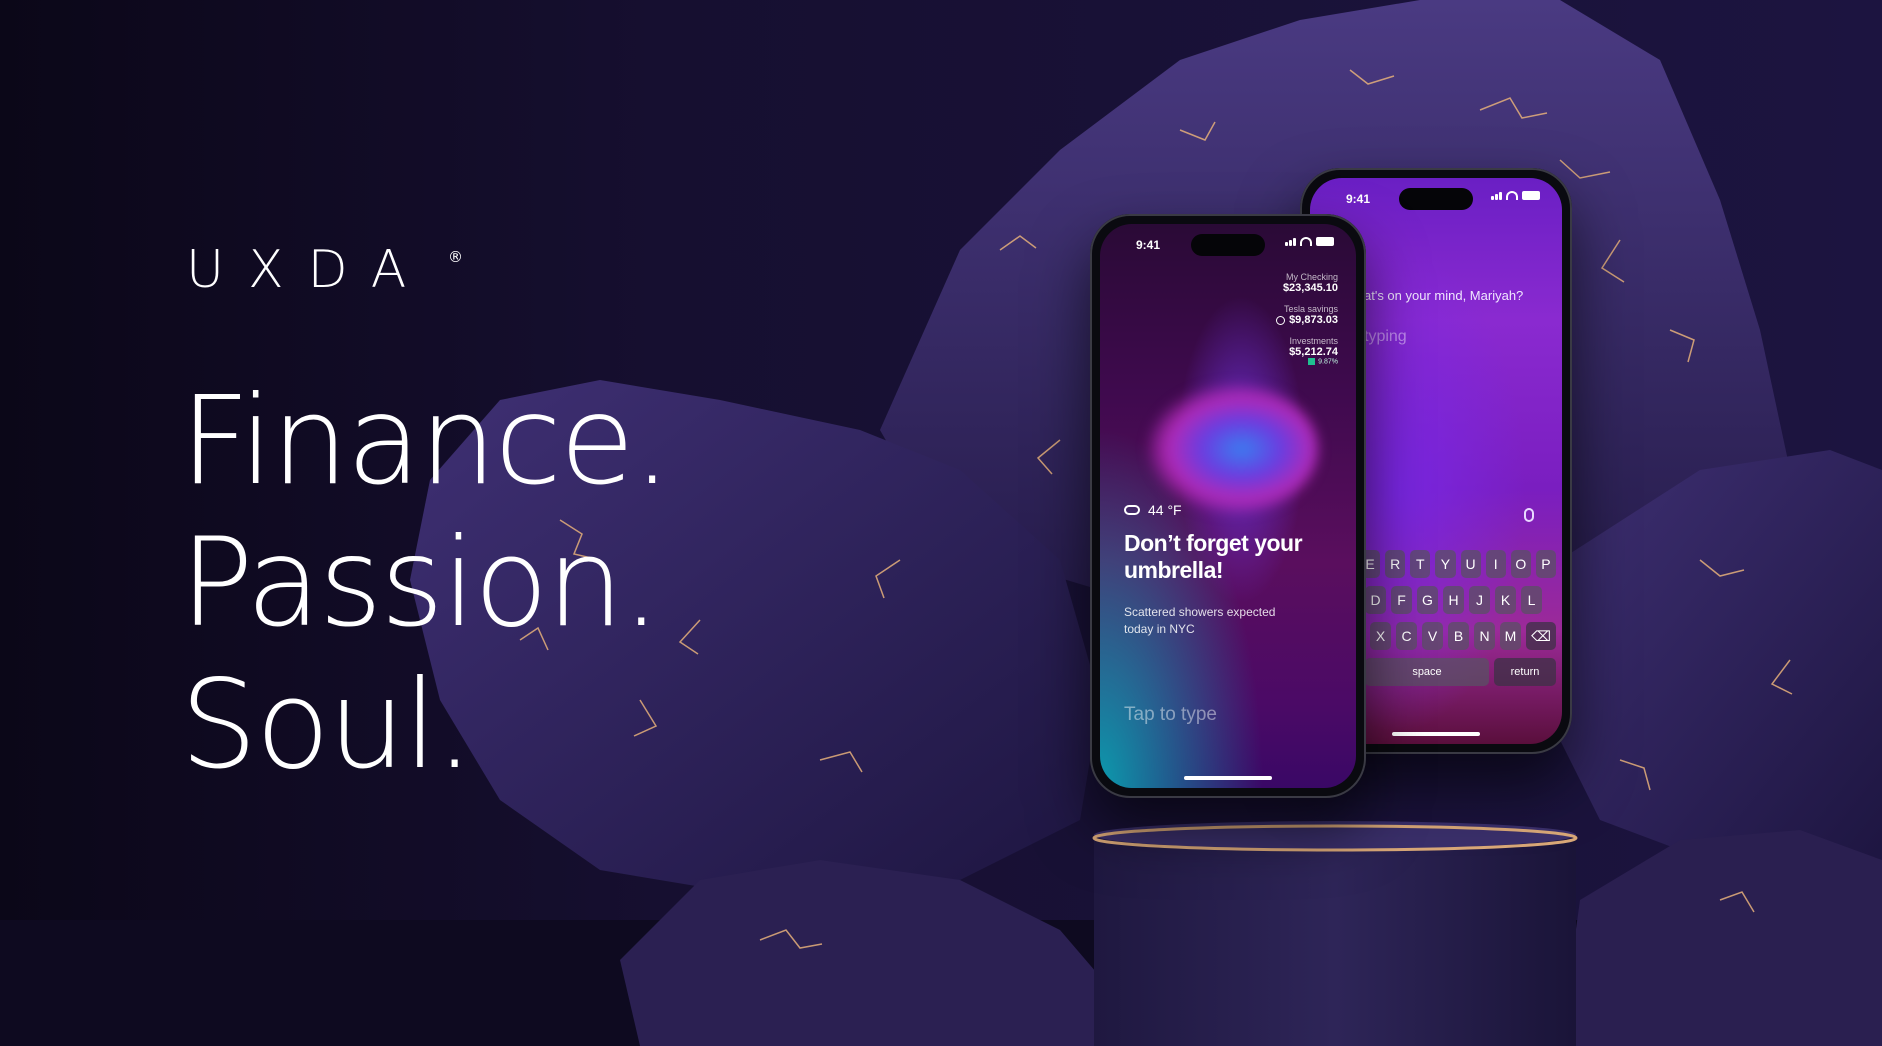  What do you see at coordinates (1165, 510) in the screenshot?
I see `temperature: 44 °F` at bounding box center [1165, 510].